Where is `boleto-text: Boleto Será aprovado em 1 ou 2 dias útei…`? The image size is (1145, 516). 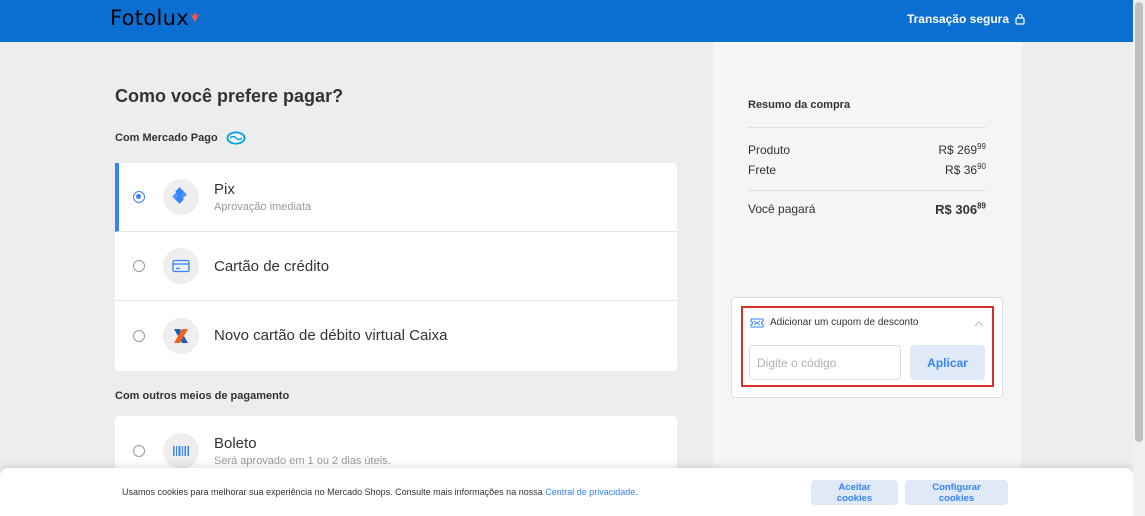
boleto-text: Boleto Será aprovado em 1 ou 2 dias útei… is located at coordinates (302, 451).